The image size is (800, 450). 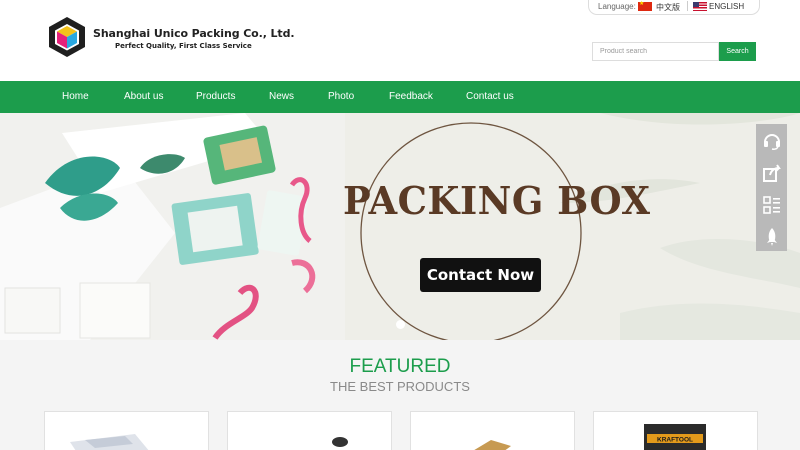 I want to click on cn-flag-icon, so click(x=645, y=5).